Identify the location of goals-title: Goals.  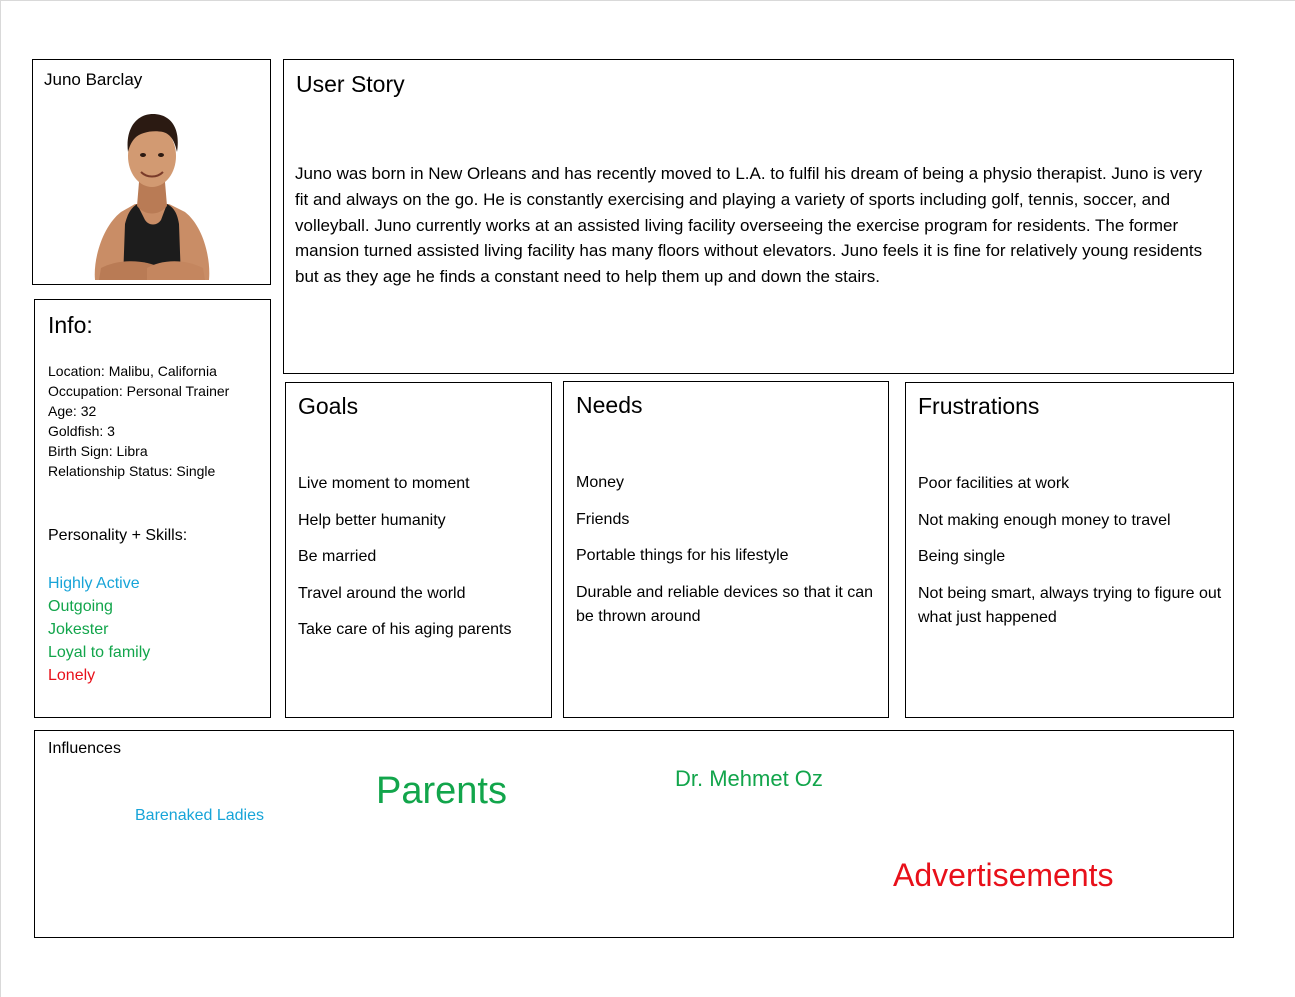
(328, 406).